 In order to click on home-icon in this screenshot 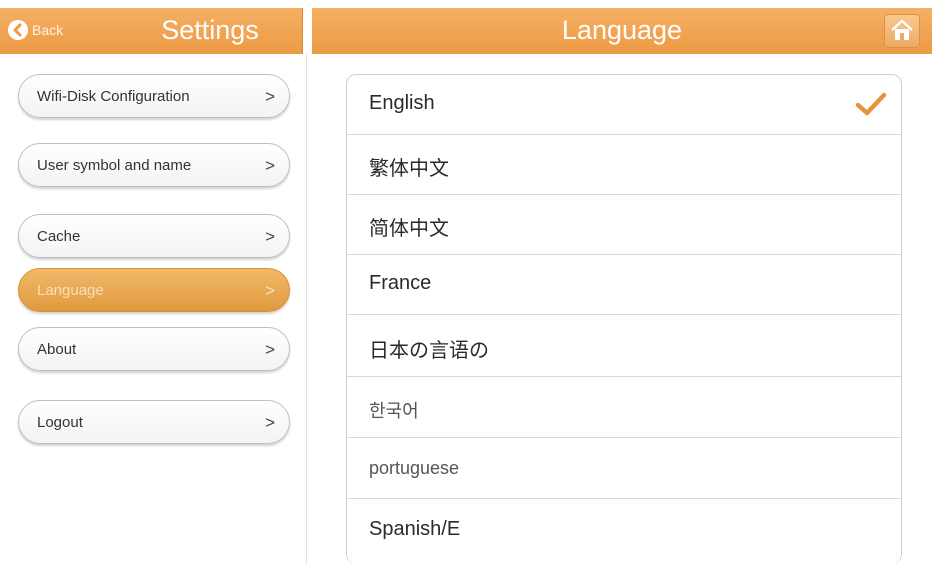, I will do `click(902, 29)`.